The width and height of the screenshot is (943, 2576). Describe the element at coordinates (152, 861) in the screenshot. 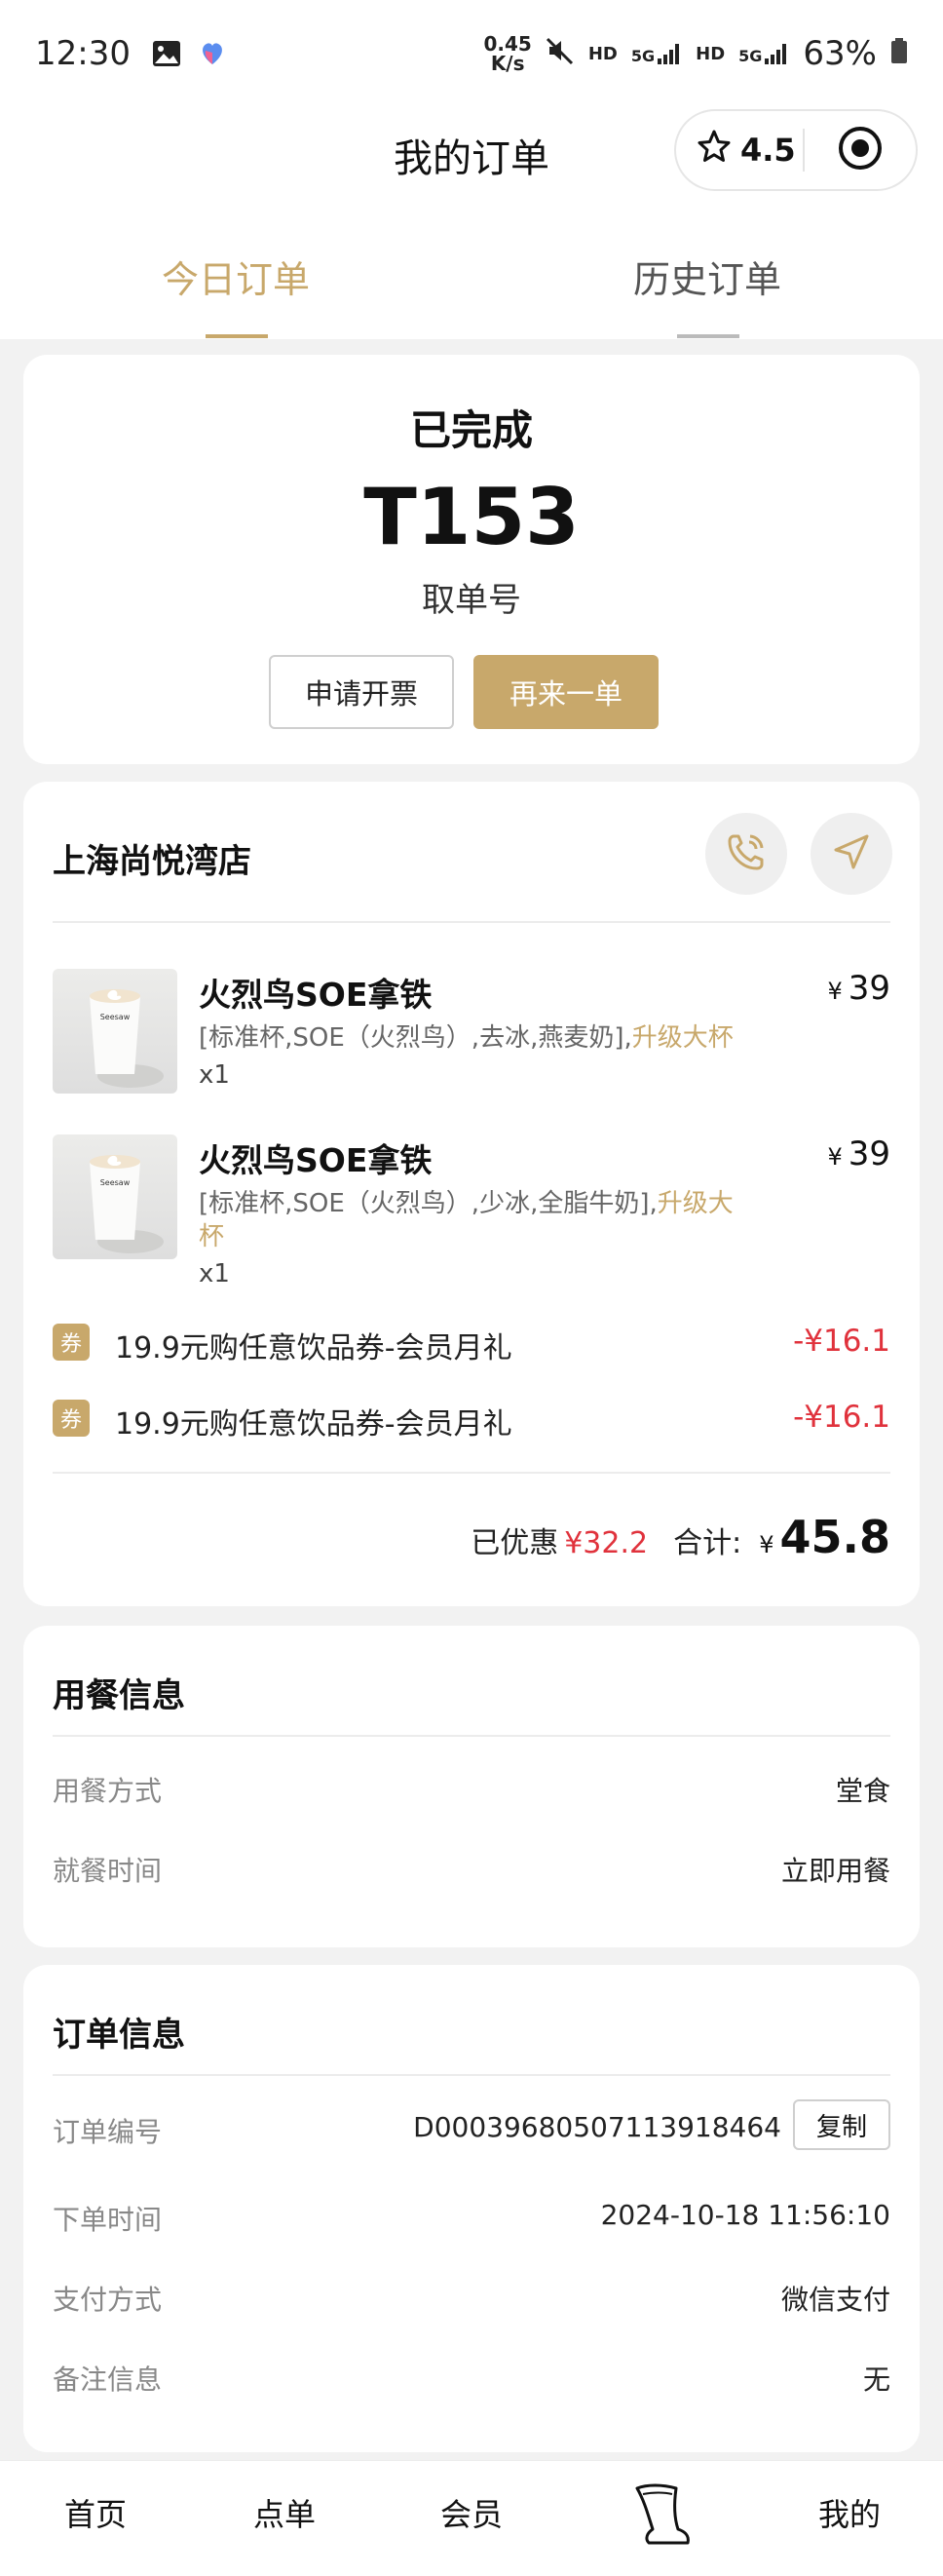

I see `store-name: 上海尚悦湾店` at that location.